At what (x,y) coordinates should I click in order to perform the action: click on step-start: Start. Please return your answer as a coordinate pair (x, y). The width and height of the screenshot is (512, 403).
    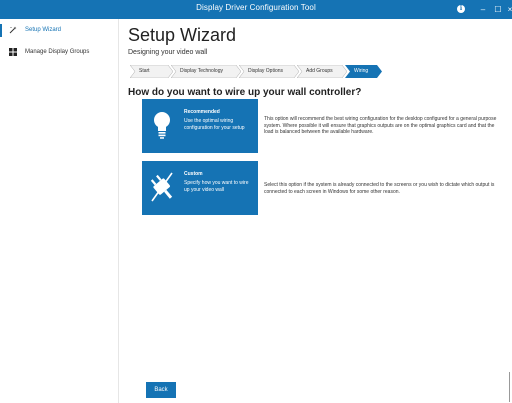
    Looking at the image, I should click on (151, 71).